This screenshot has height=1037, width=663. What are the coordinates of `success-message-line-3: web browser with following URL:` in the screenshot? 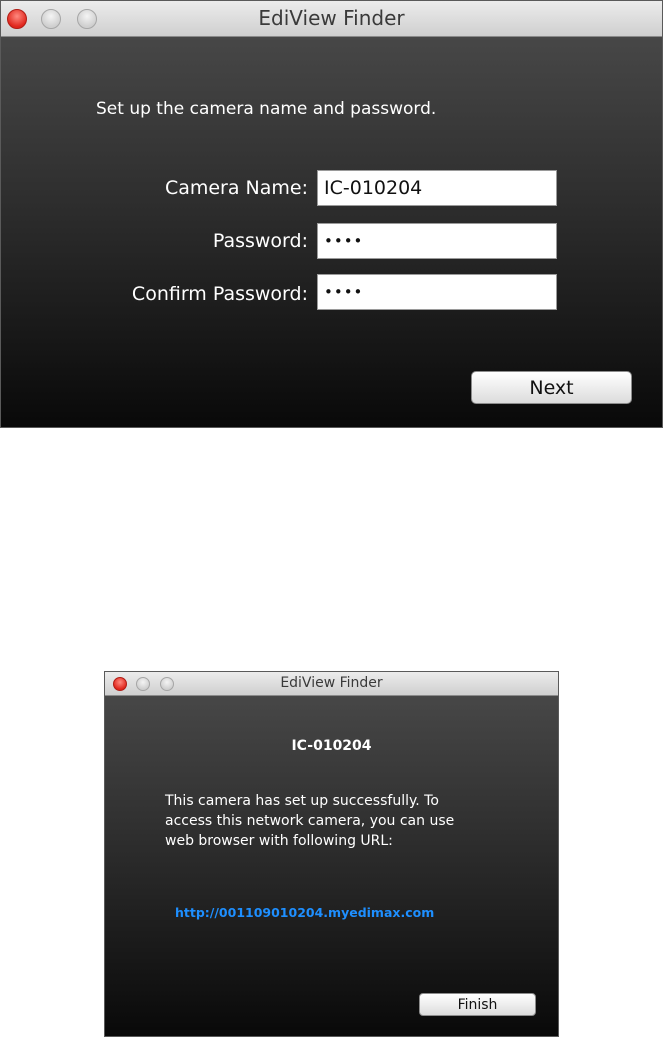 It's located at (279, 841).